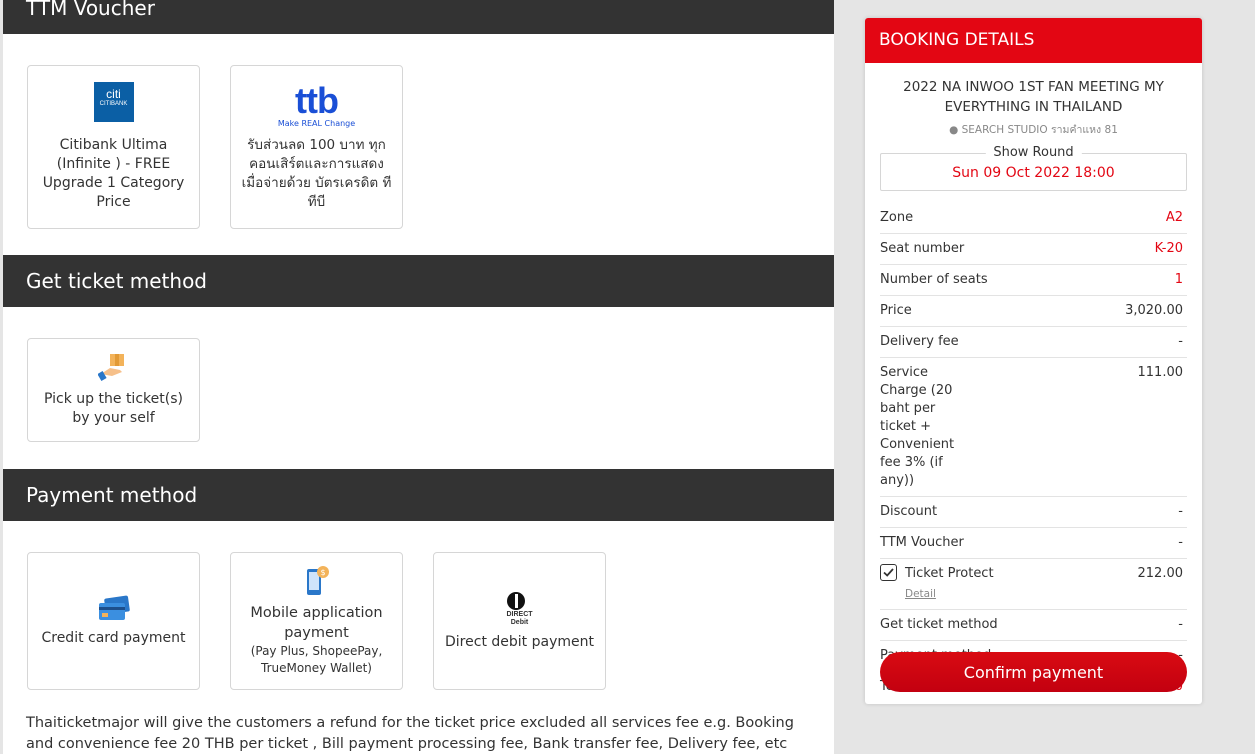  I want to click on row-seat-number: Seat number K-20, so click(1033, 249).